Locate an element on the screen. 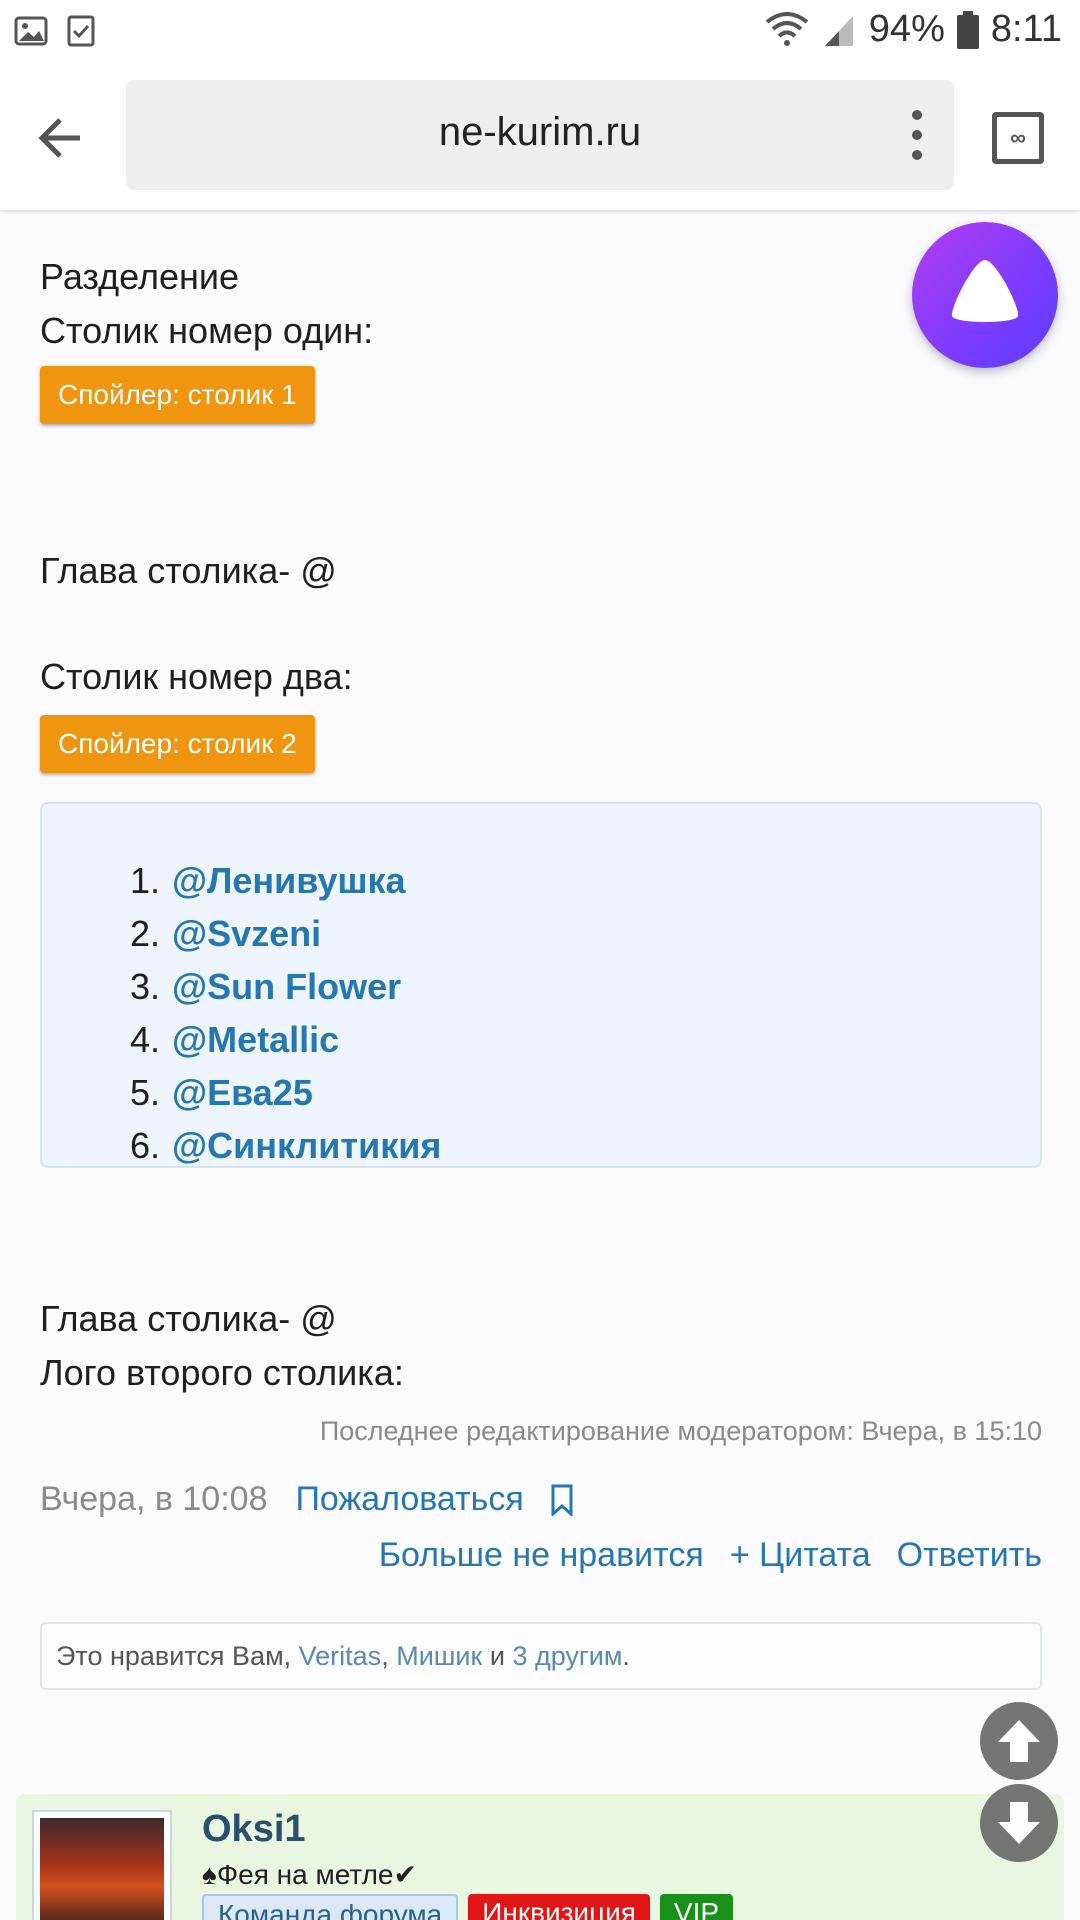 This screenshot has height=1920, width=1080. alice-icon is located at coordinates (985, 291).